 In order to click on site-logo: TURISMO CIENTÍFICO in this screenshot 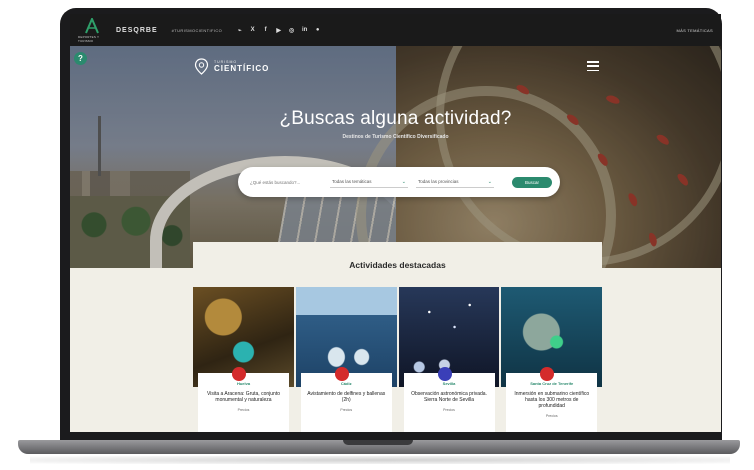, I will do `click(231, 66)`.